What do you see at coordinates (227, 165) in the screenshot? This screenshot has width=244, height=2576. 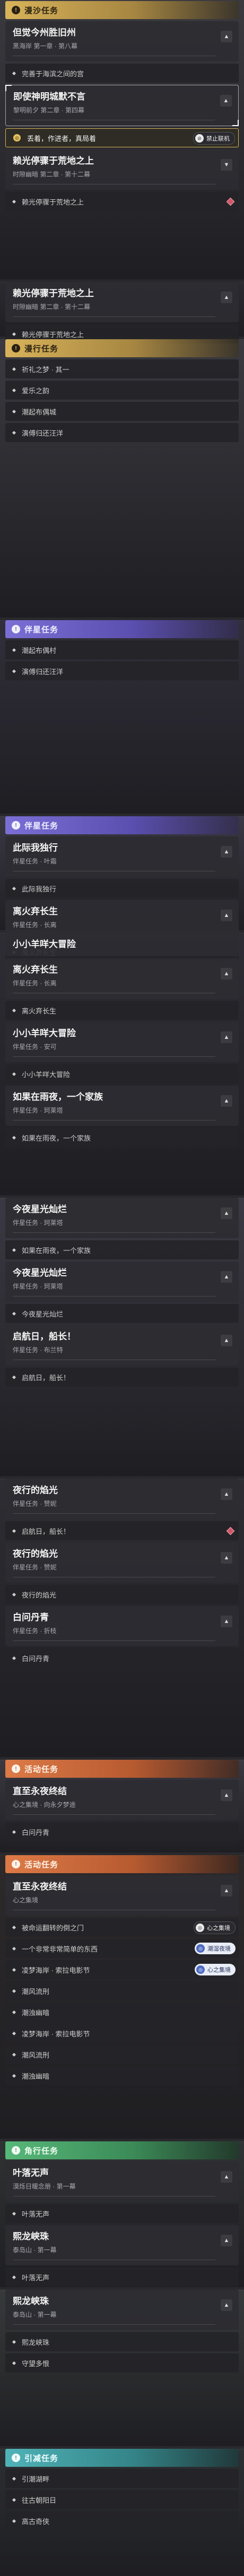 I see `chevron-down-icon: ▼` at bounding box center [227, 165].